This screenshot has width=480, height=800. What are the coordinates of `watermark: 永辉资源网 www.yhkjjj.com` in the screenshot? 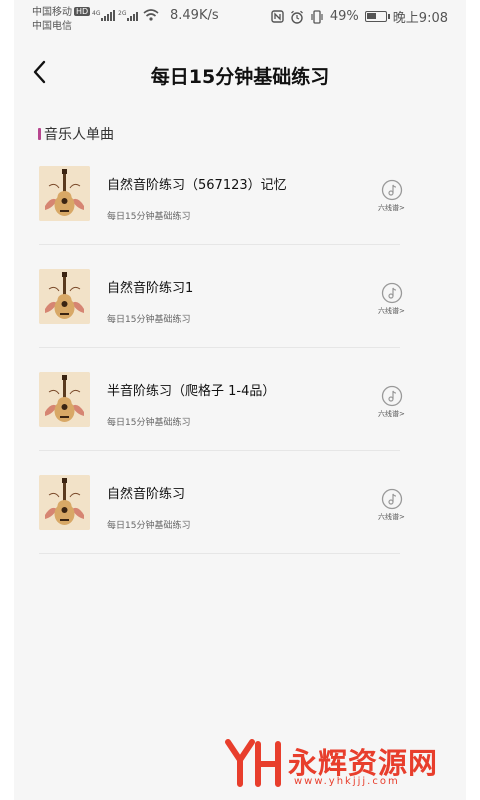 It's located at (344, 764).